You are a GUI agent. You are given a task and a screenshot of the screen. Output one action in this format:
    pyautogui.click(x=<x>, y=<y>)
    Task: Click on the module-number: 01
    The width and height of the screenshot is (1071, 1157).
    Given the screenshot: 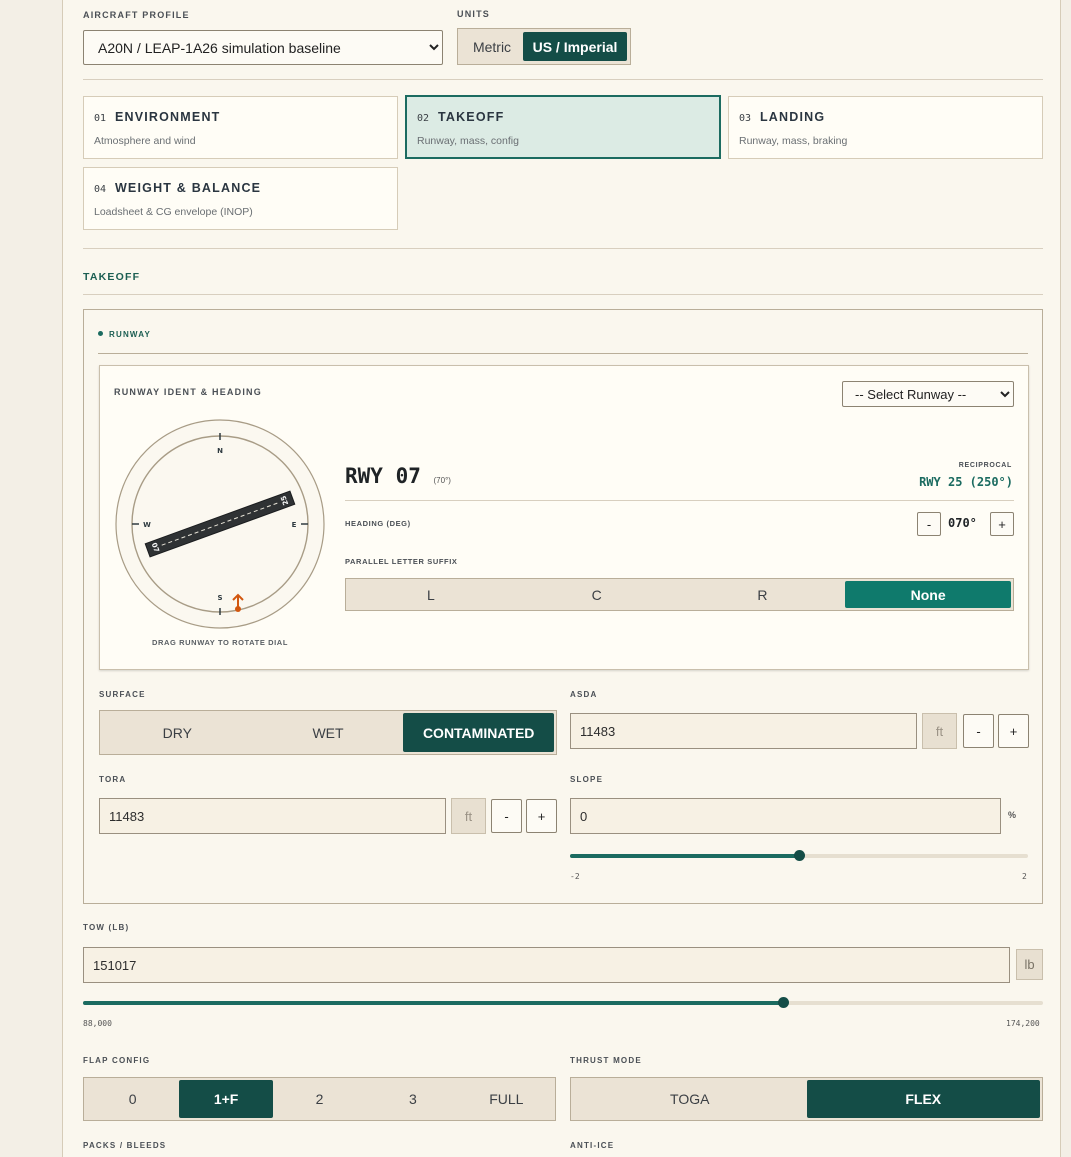 What is the action you would take?
    pyautogui.click(x=100, y=118)
    